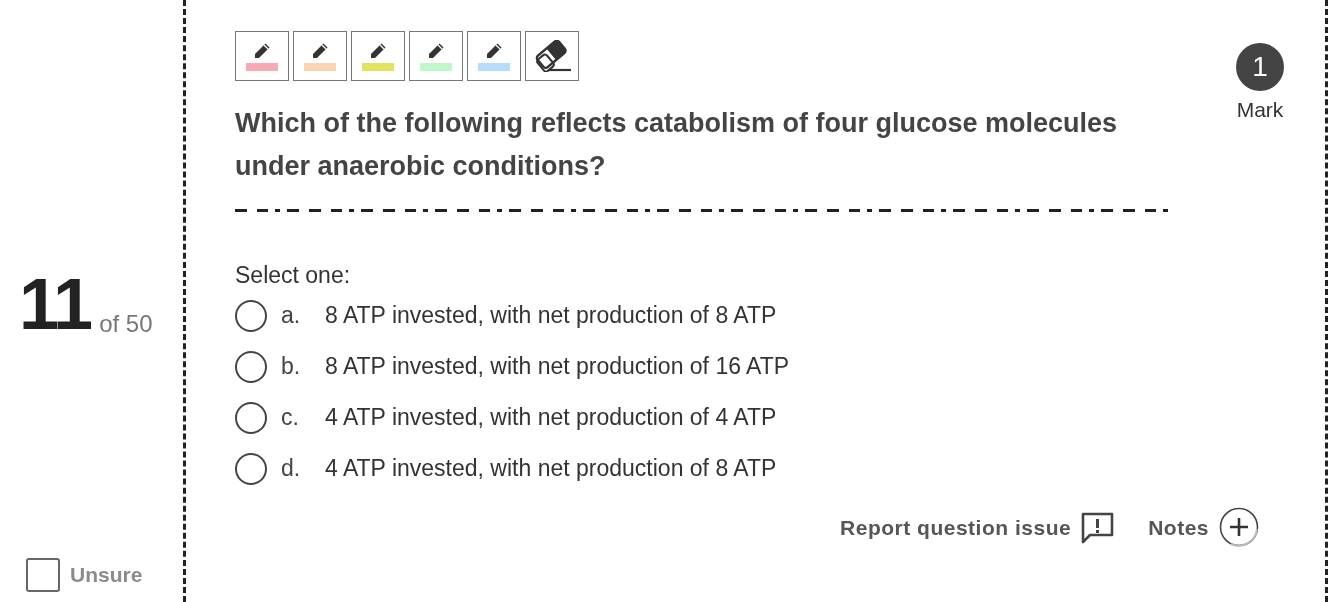  I want to click on speech-bubble-alert-icon, so click(1098, 528).